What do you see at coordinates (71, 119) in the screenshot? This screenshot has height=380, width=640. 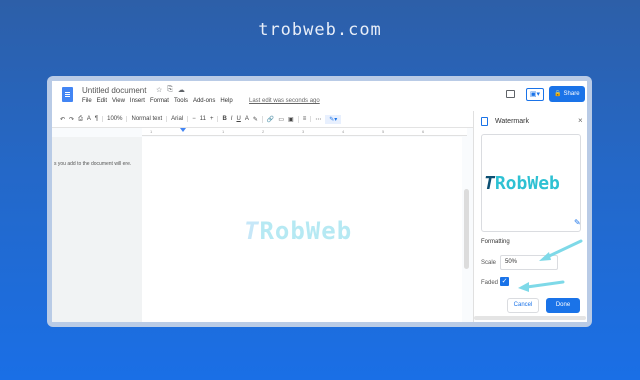 I see `redo-icon: ↷` at bounding box center [71, 119].